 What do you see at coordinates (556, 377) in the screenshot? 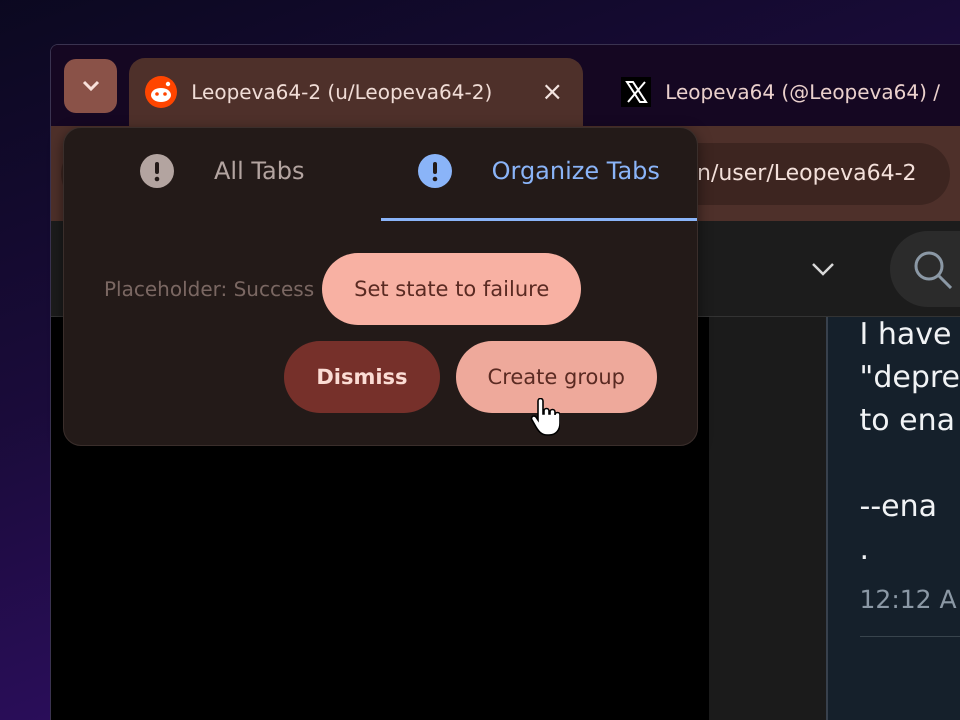
I see `action-button: Create group` at bounding box center [556, 377].